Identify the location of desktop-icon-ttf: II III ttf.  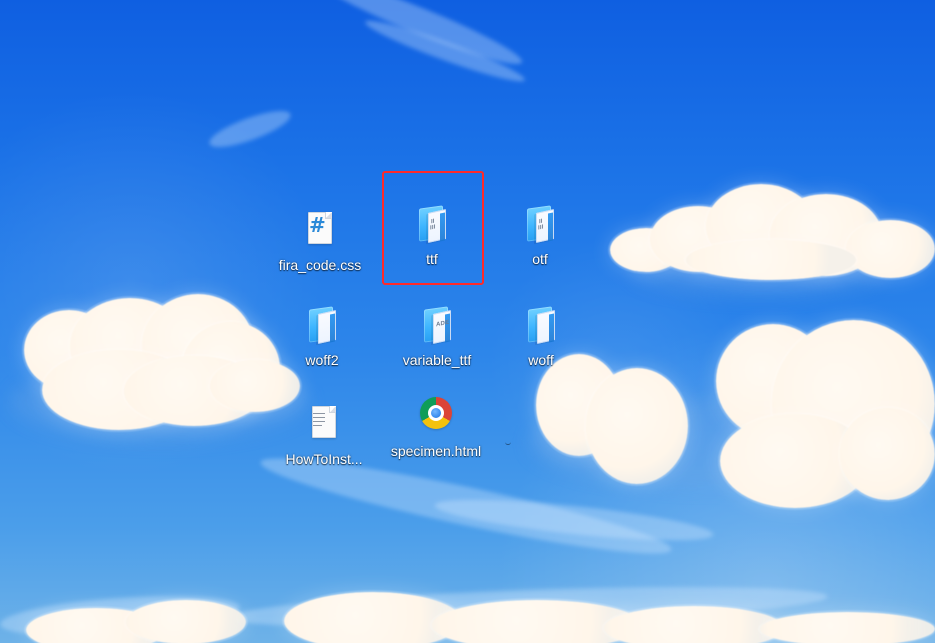
(432, 236).